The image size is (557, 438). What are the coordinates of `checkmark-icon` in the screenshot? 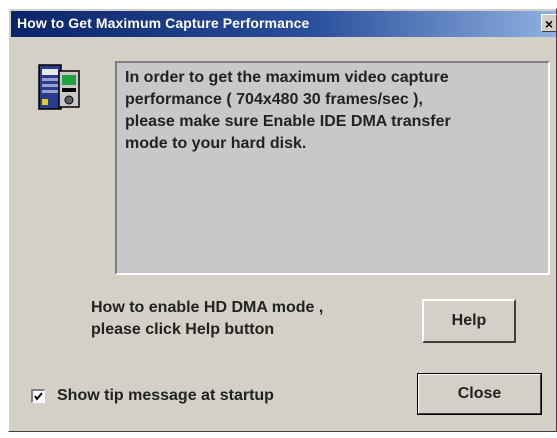 It's located at (38, 396).